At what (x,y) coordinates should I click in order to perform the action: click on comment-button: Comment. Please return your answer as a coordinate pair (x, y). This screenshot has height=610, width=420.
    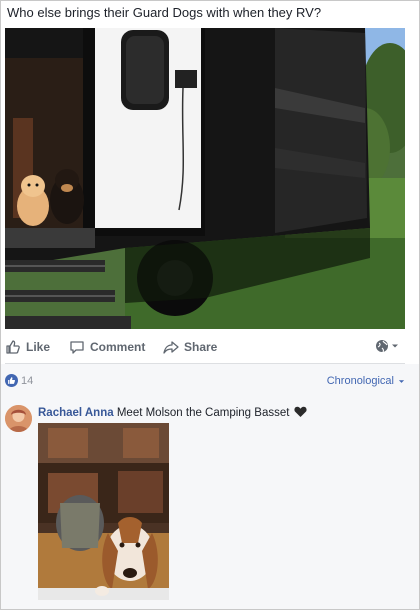
    Looking at the image, I should click on (107, 347).